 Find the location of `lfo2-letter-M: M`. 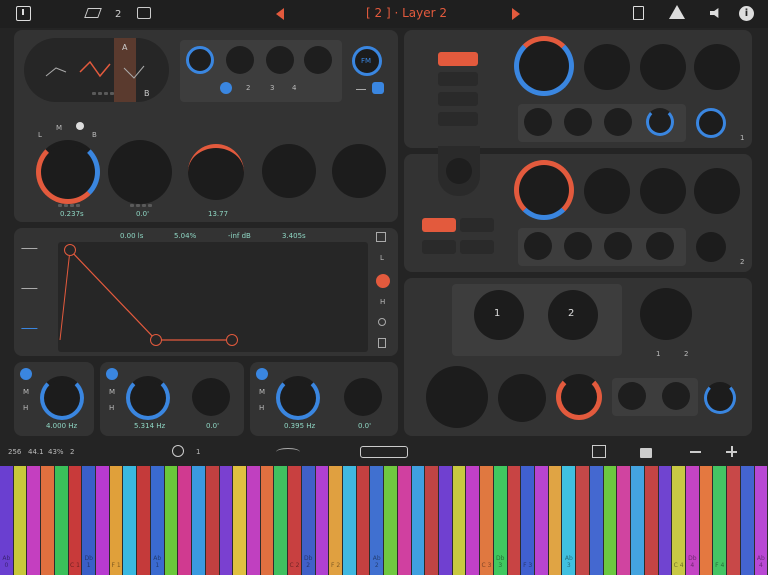

lfo2-letter-M: M is located at coordinates (112, 392).